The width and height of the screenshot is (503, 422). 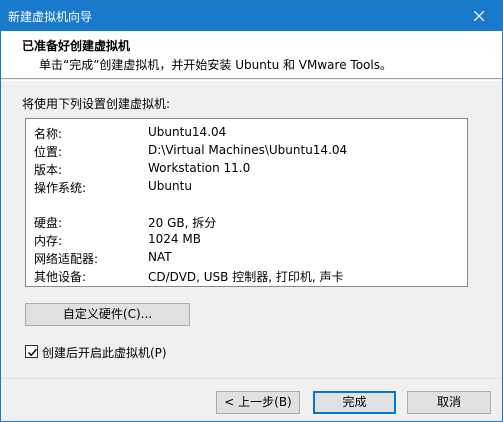 I want to click on setting-row-os: 操作系统: Ubuntu, so click(x=249, y=188).